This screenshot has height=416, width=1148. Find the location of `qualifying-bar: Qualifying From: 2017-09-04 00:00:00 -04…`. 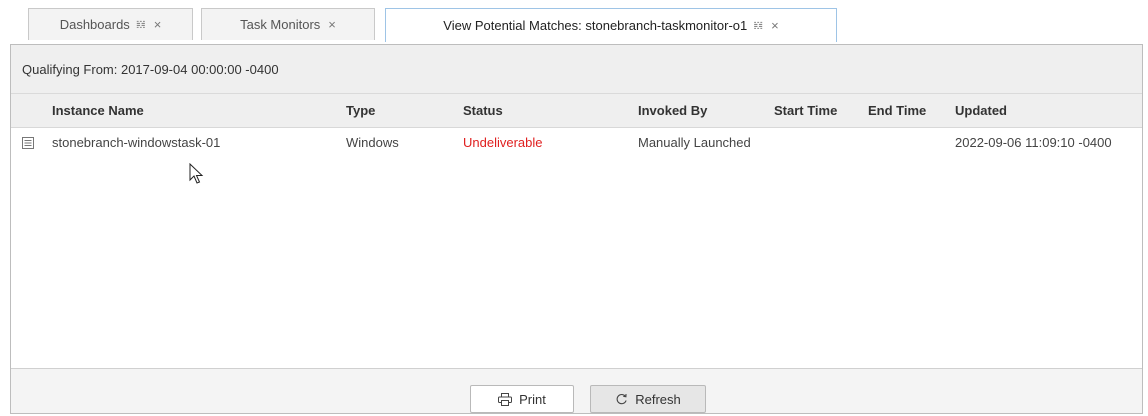

qualifying-bar: Qualifying From: 2017-09-04 00:00:00 -04… is located at coordinates (576, 69).